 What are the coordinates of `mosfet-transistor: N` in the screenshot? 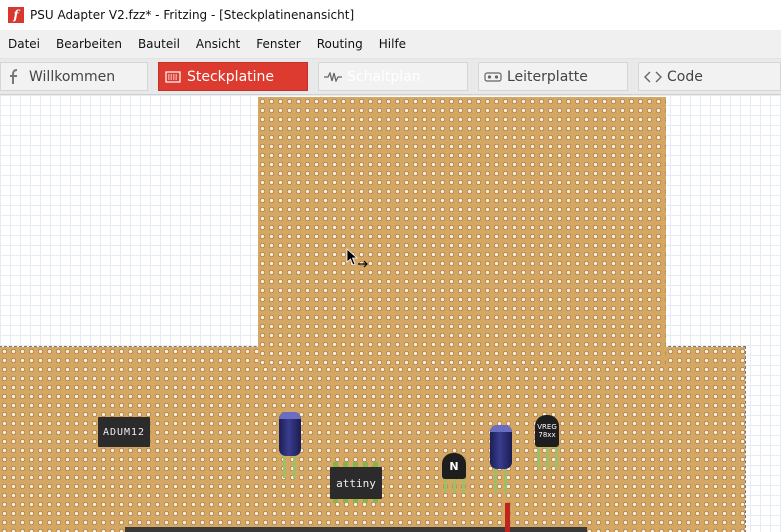 It's located at (454, 466).